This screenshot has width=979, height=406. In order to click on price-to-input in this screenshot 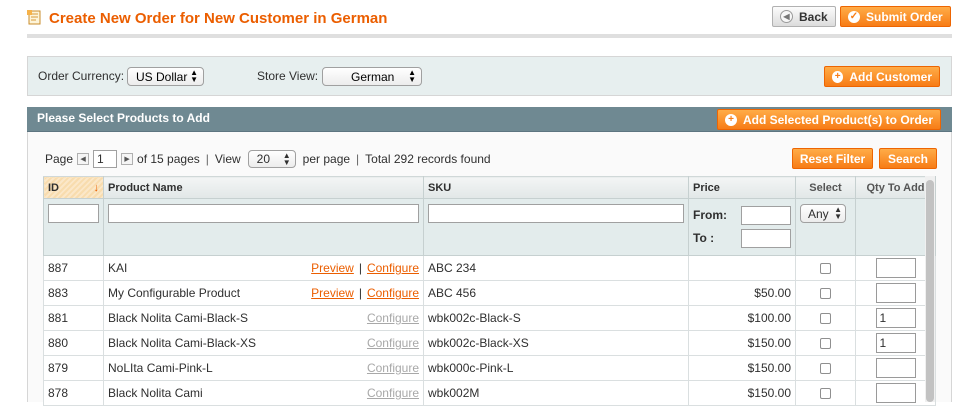, I will do `click(766, 238)`.